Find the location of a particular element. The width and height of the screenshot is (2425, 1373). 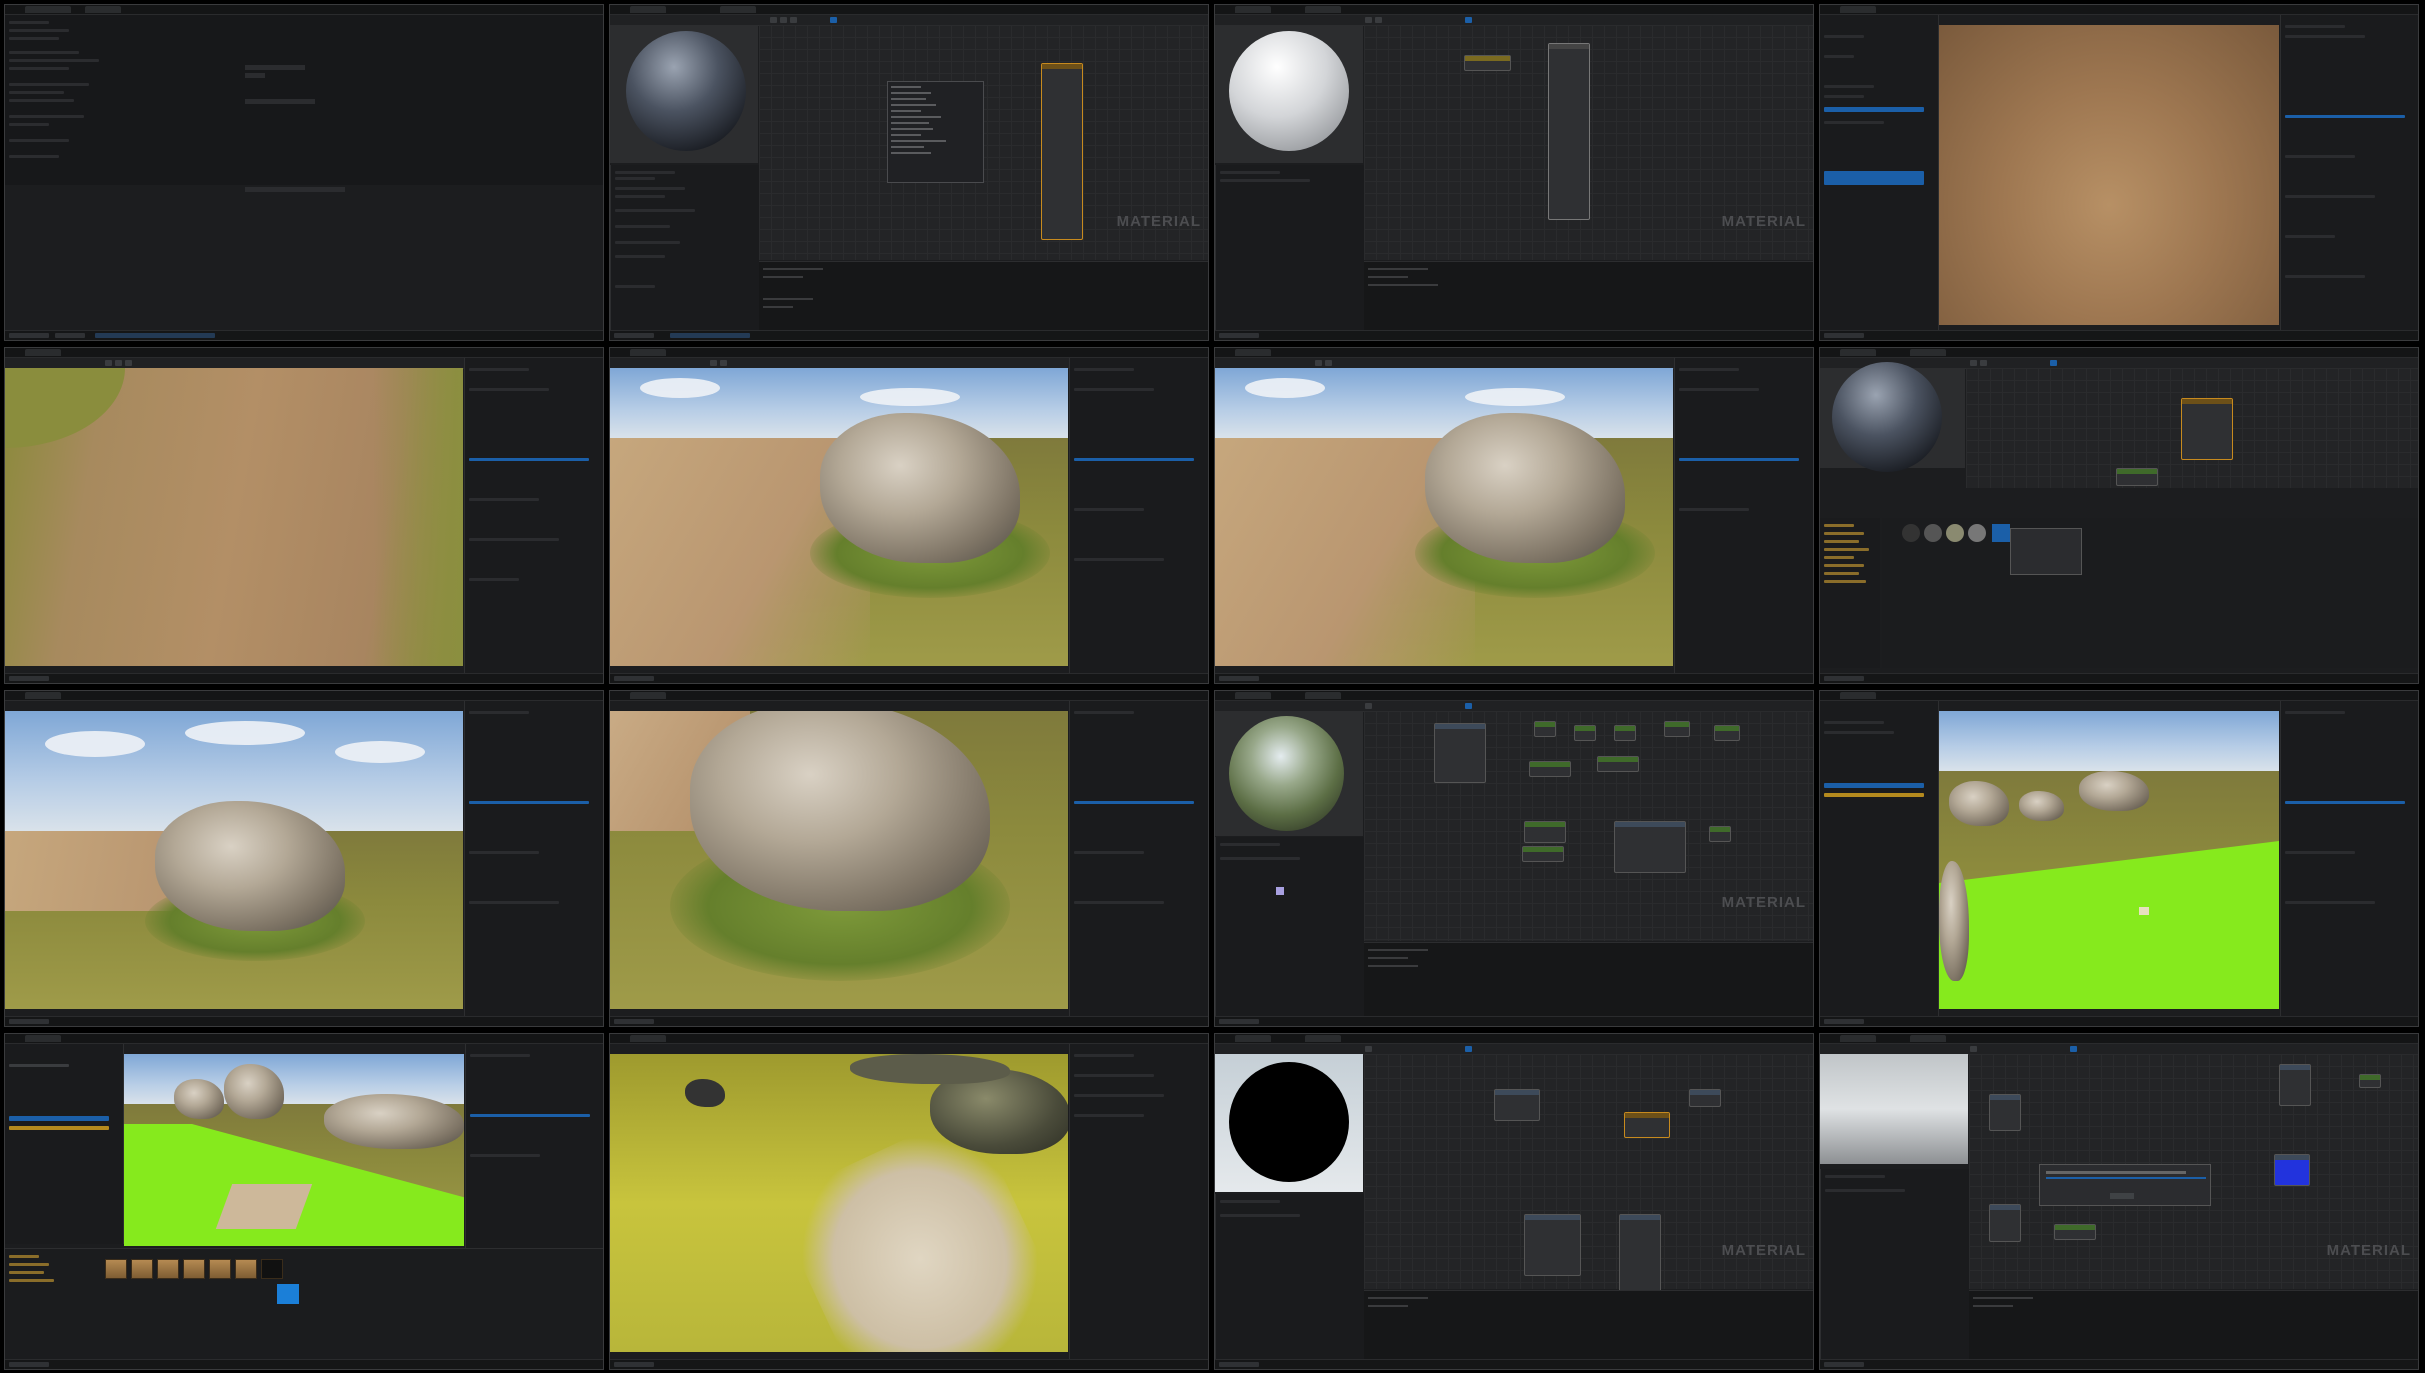

dialog is located at coordinates (2125, 1185).